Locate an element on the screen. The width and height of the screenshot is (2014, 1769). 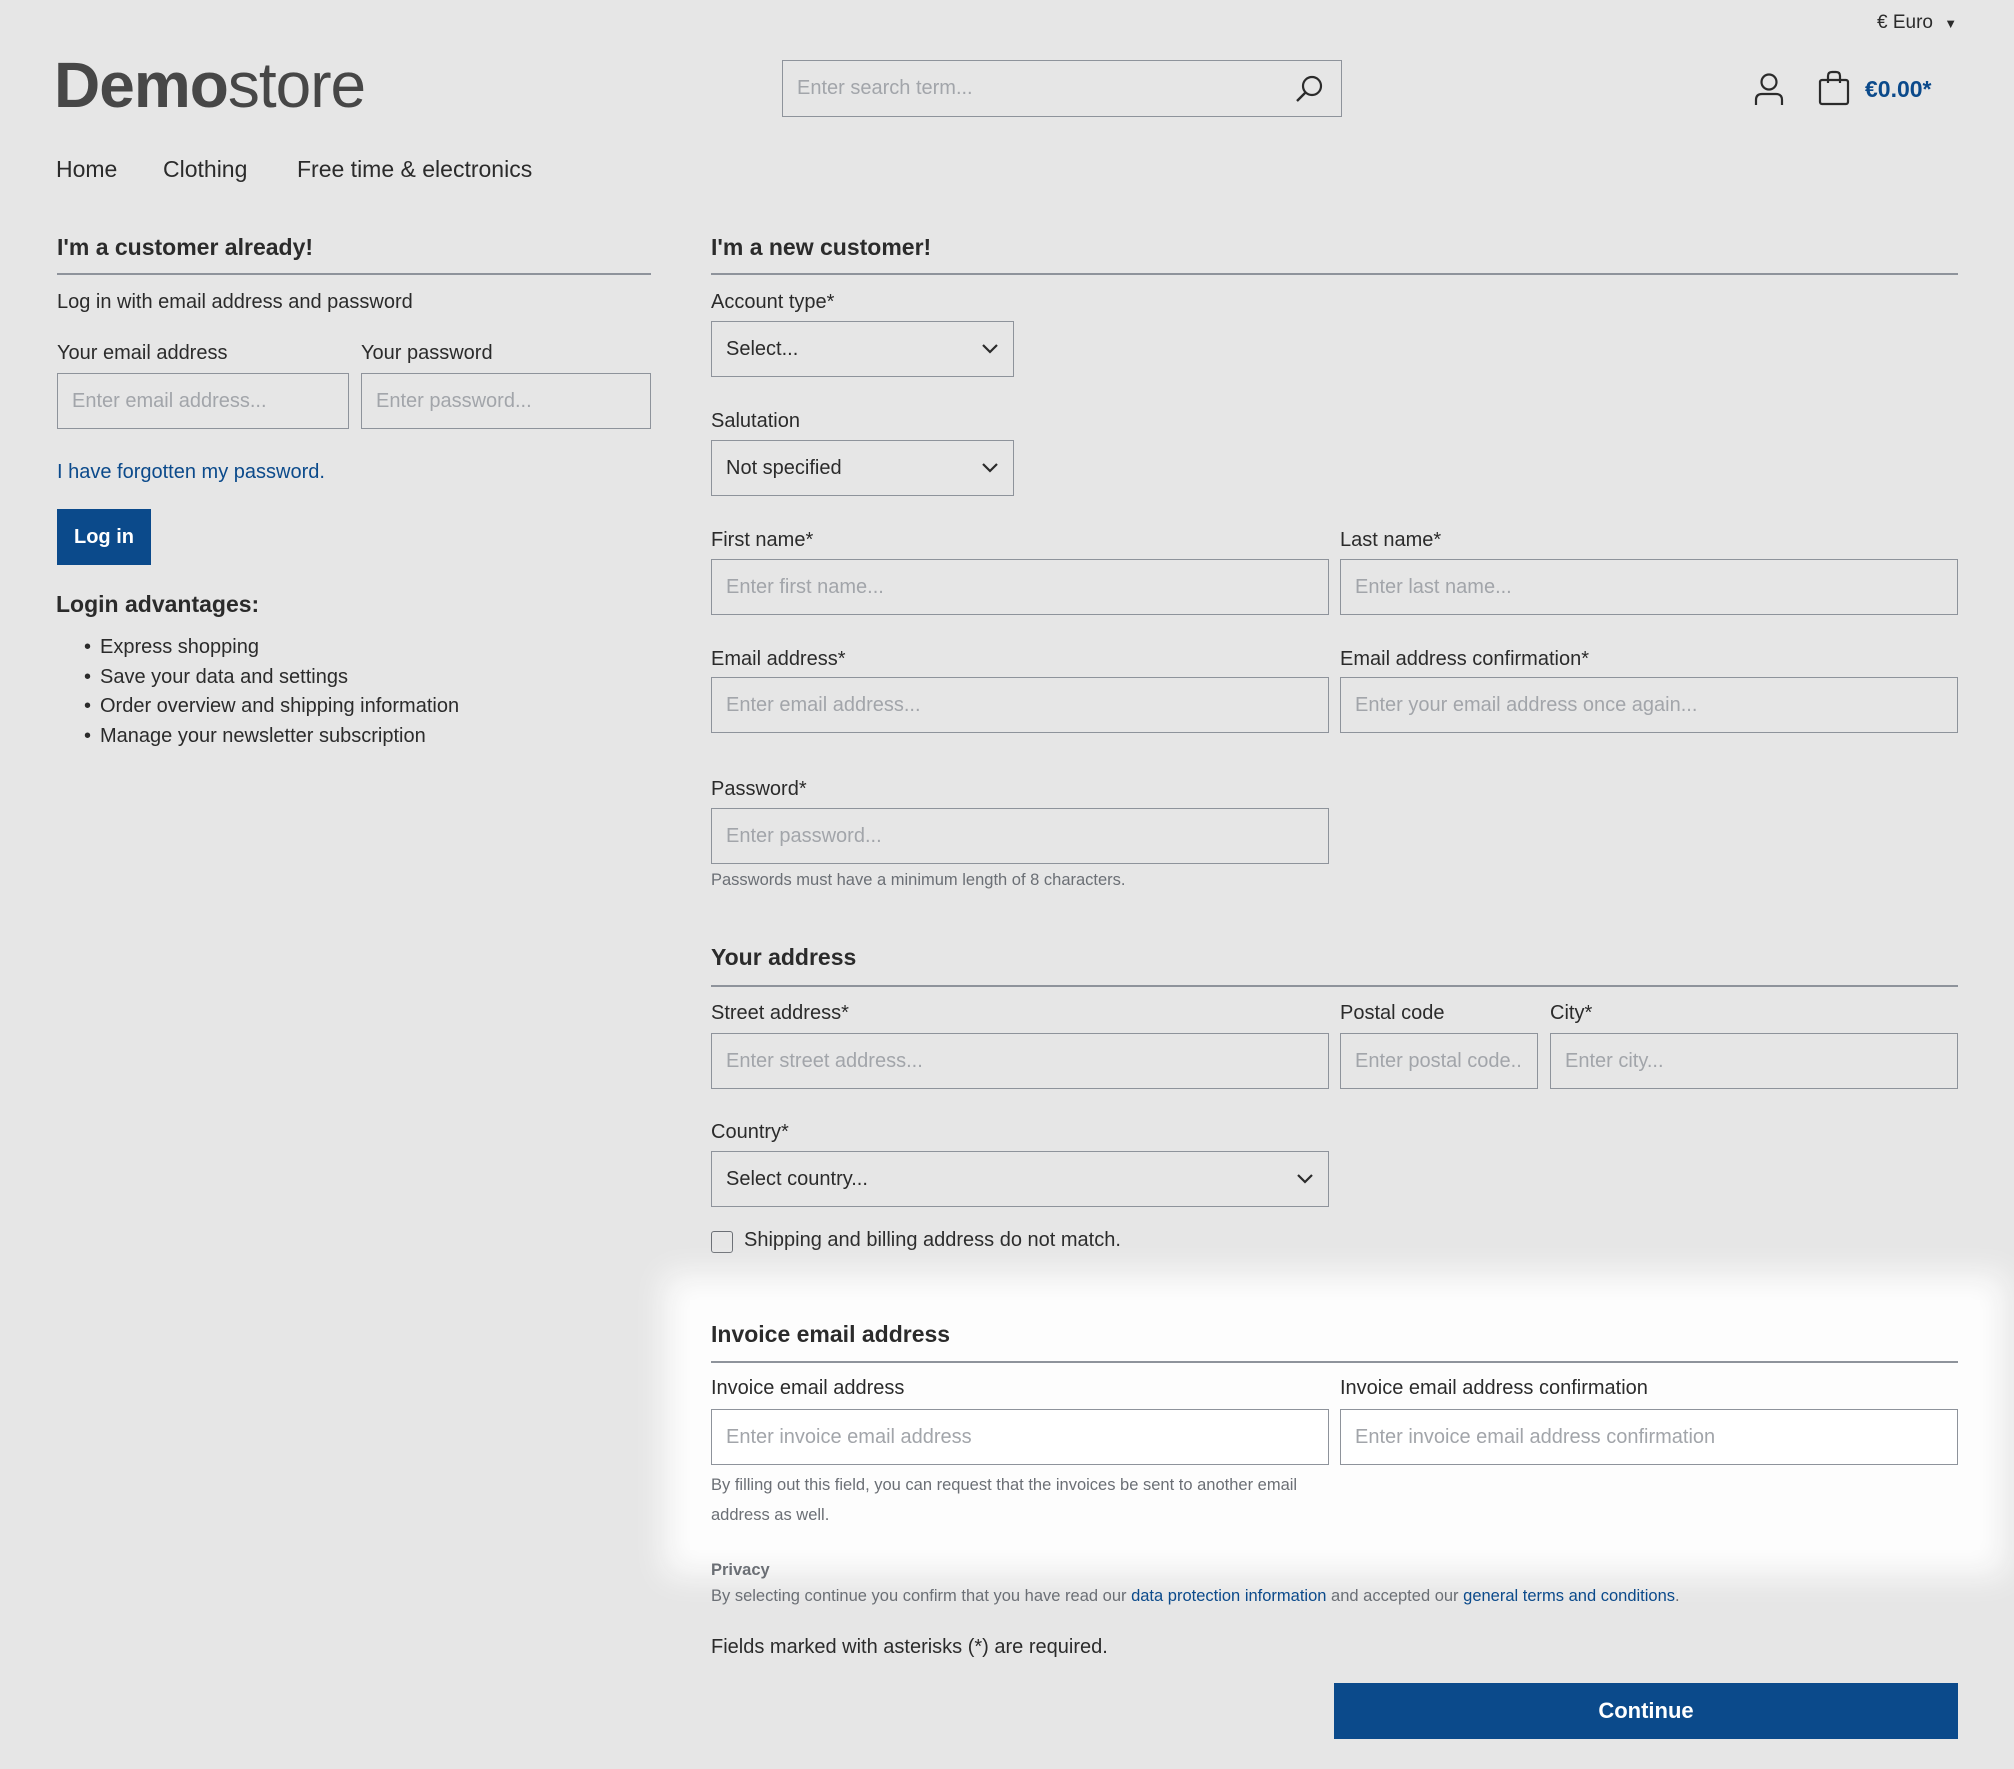
search-input is located at coordinates (1062, 88).